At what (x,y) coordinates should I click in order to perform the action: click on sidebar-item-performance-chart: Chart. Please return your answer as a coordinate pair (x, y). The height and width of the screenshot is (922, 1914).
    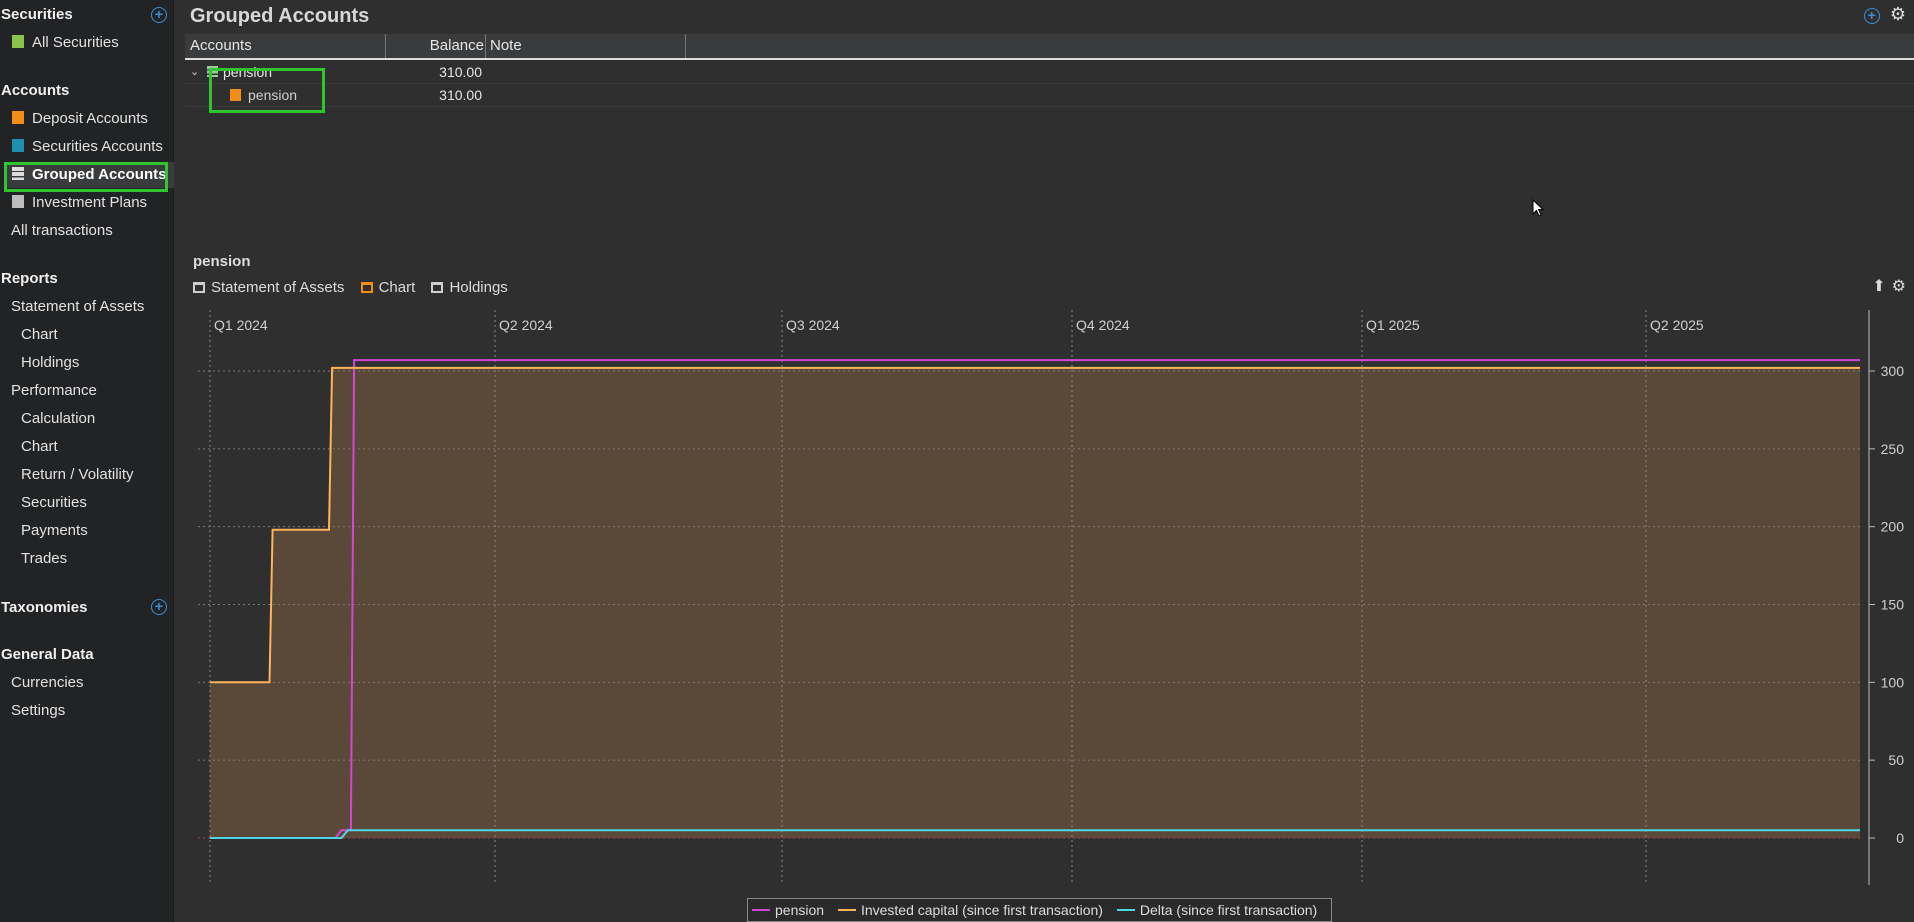
    Looking at the image, I should click on (39, 447).